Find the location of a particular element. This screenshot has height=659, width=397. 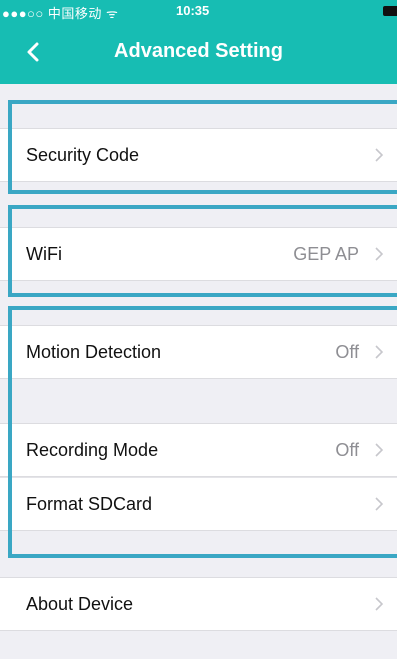

format-sdcard-label: Format SDCard is located at coordinates (89, 504).